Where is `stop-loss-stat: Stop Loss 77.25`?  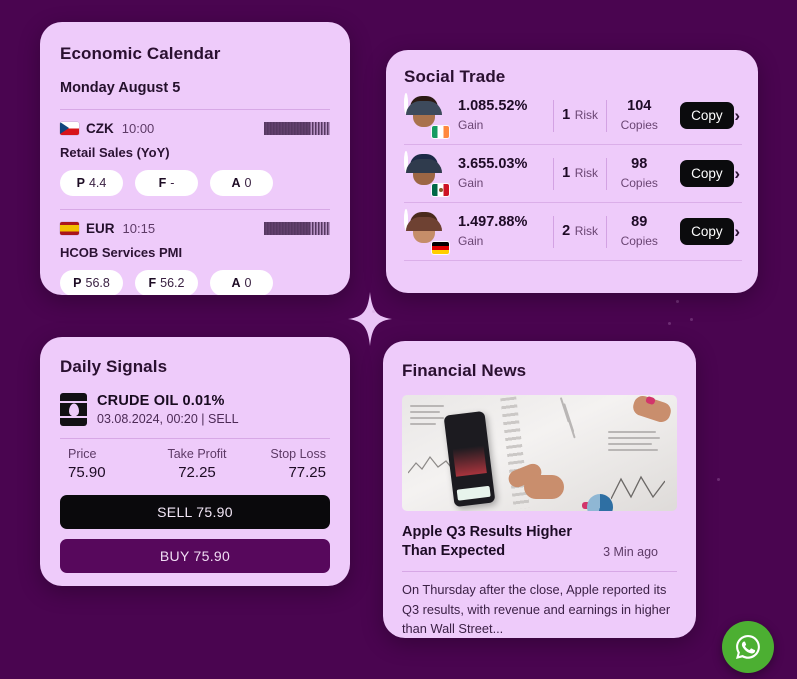
stop-loss-stat: Stop Loss 77.25 is located at coordinates (285, 464).